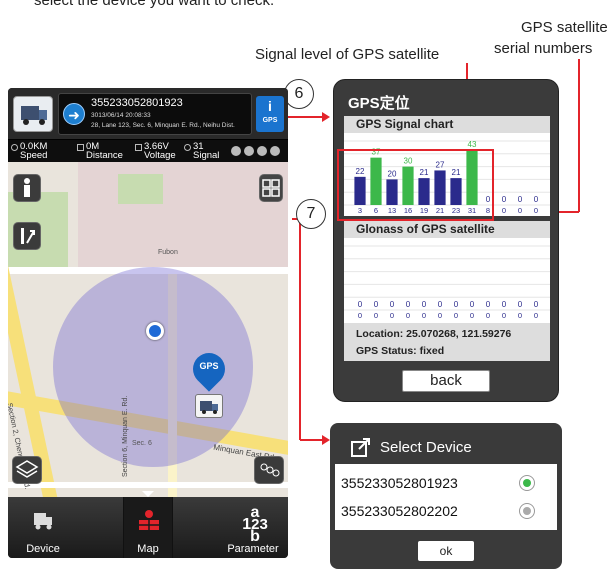 The width and height of the screenshot is (614, 569). I want to click on clock-icon, so click(14, 147).